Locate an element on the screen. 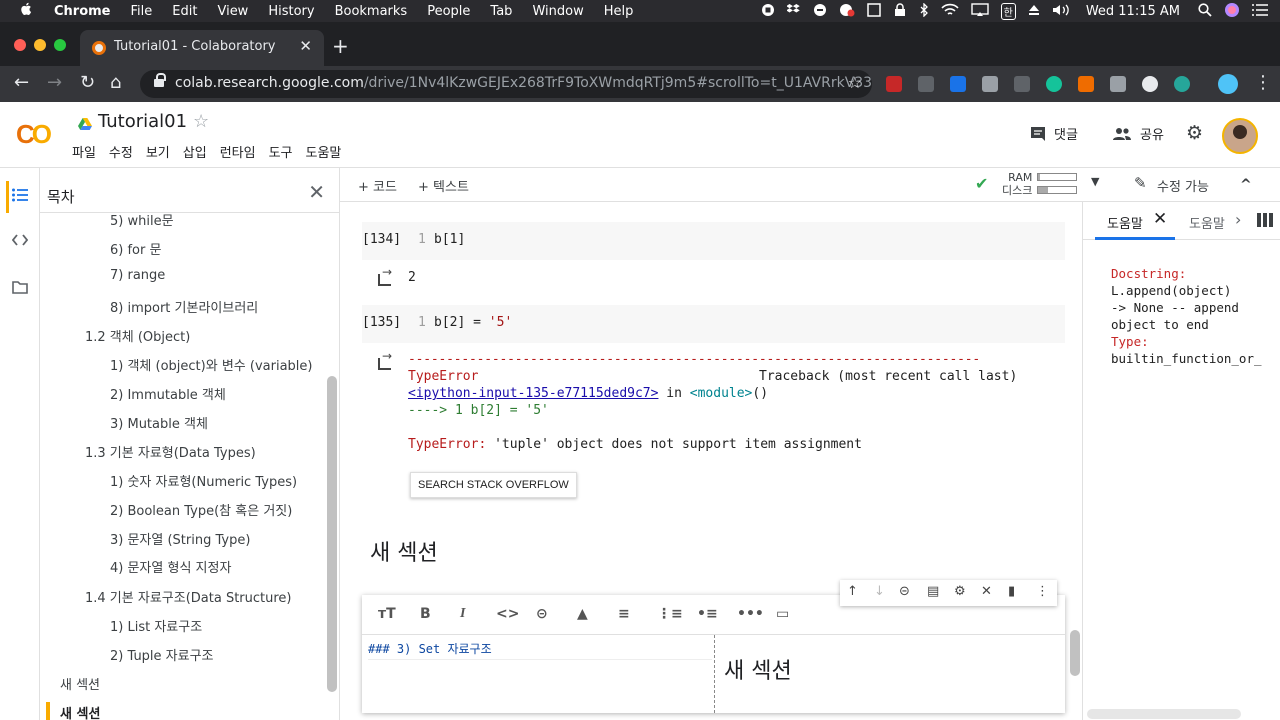 Image resolution: width=1280 pixels, height=720 pixels. delete-cell-icon: ▮ is located at coordinates (1011, 591).